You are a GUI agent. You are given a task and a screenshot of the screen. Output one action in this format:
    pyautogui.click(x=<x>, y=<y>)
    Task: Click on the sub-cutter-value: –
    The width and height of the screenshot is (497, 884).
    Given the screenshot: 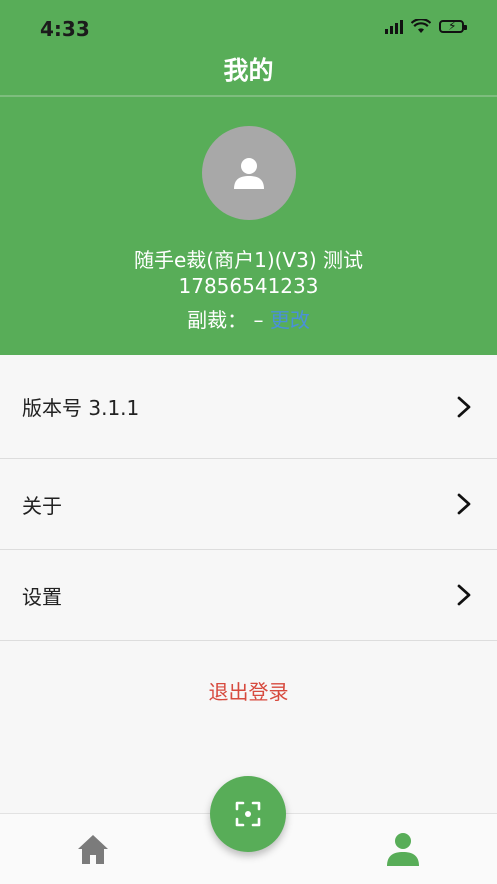 What is the action you would take?
    pyautogui.click(x=258, y=320)
    